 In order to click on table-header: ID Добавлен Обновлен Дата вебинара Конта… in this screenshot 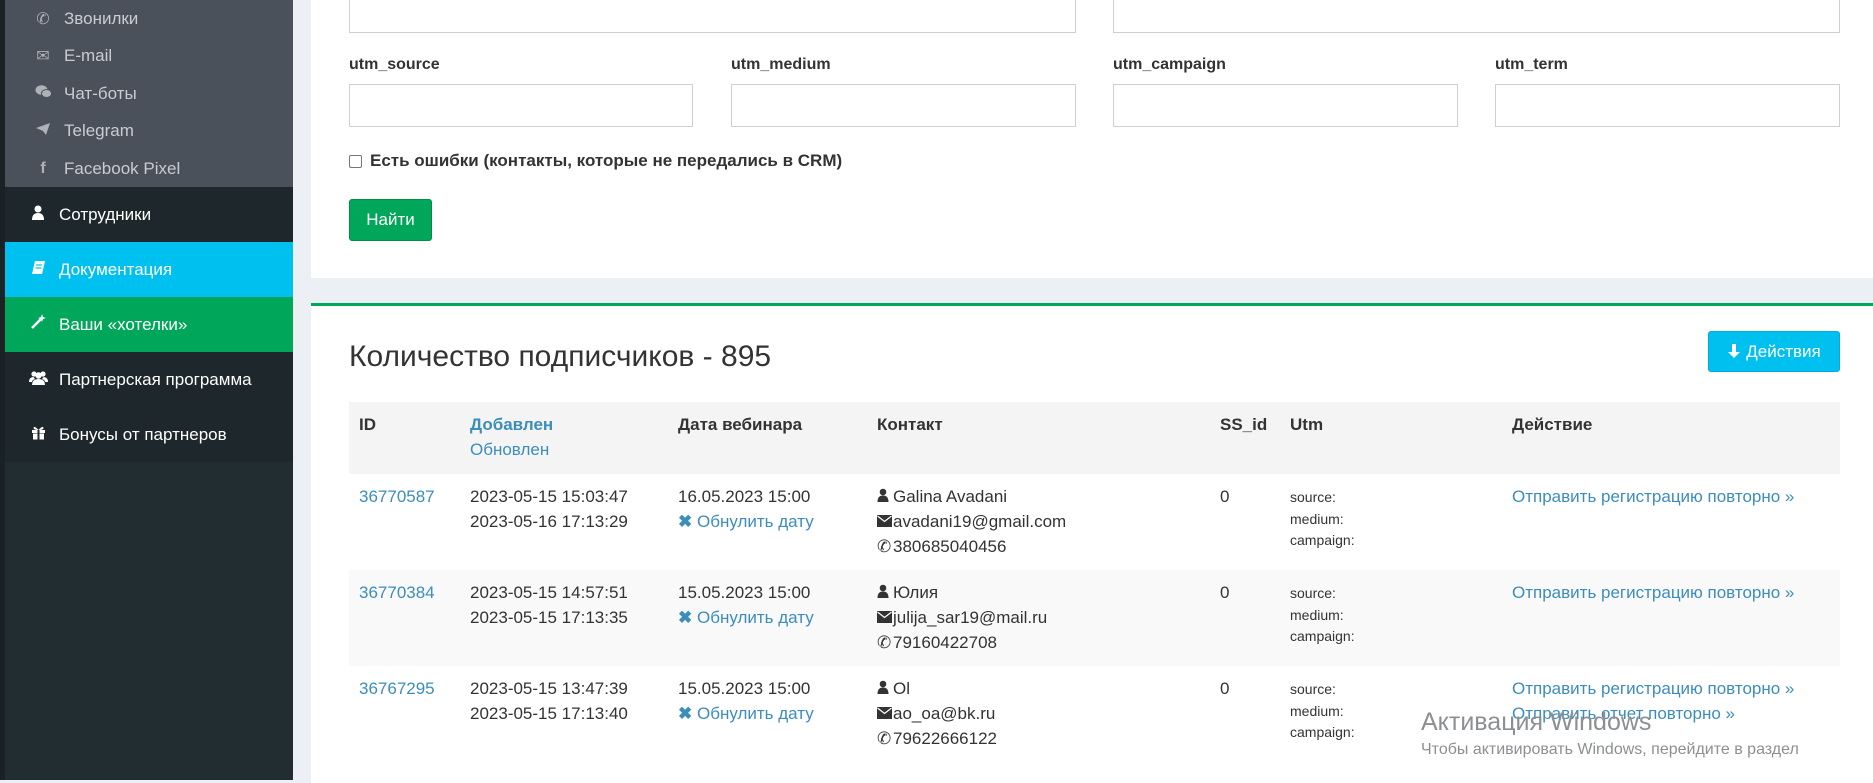, I will do `click(1094, 438)`.